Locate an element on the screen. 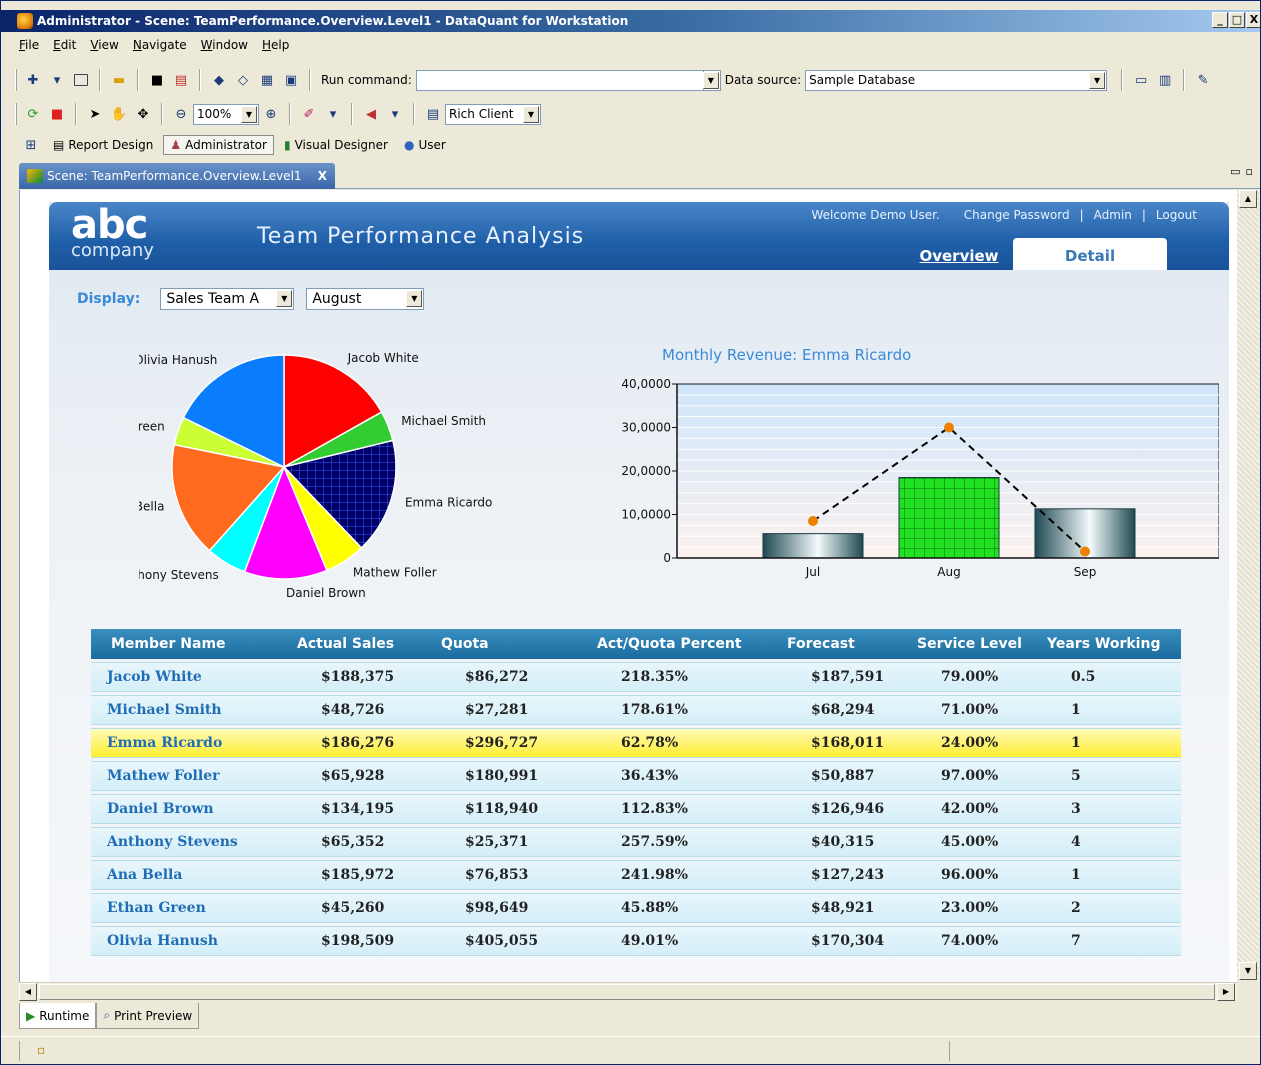 The width and height of the screenshot is (1261, 1065). horizontal-scrollbar: ◀ ▶ is located at coordinates (628, 991).